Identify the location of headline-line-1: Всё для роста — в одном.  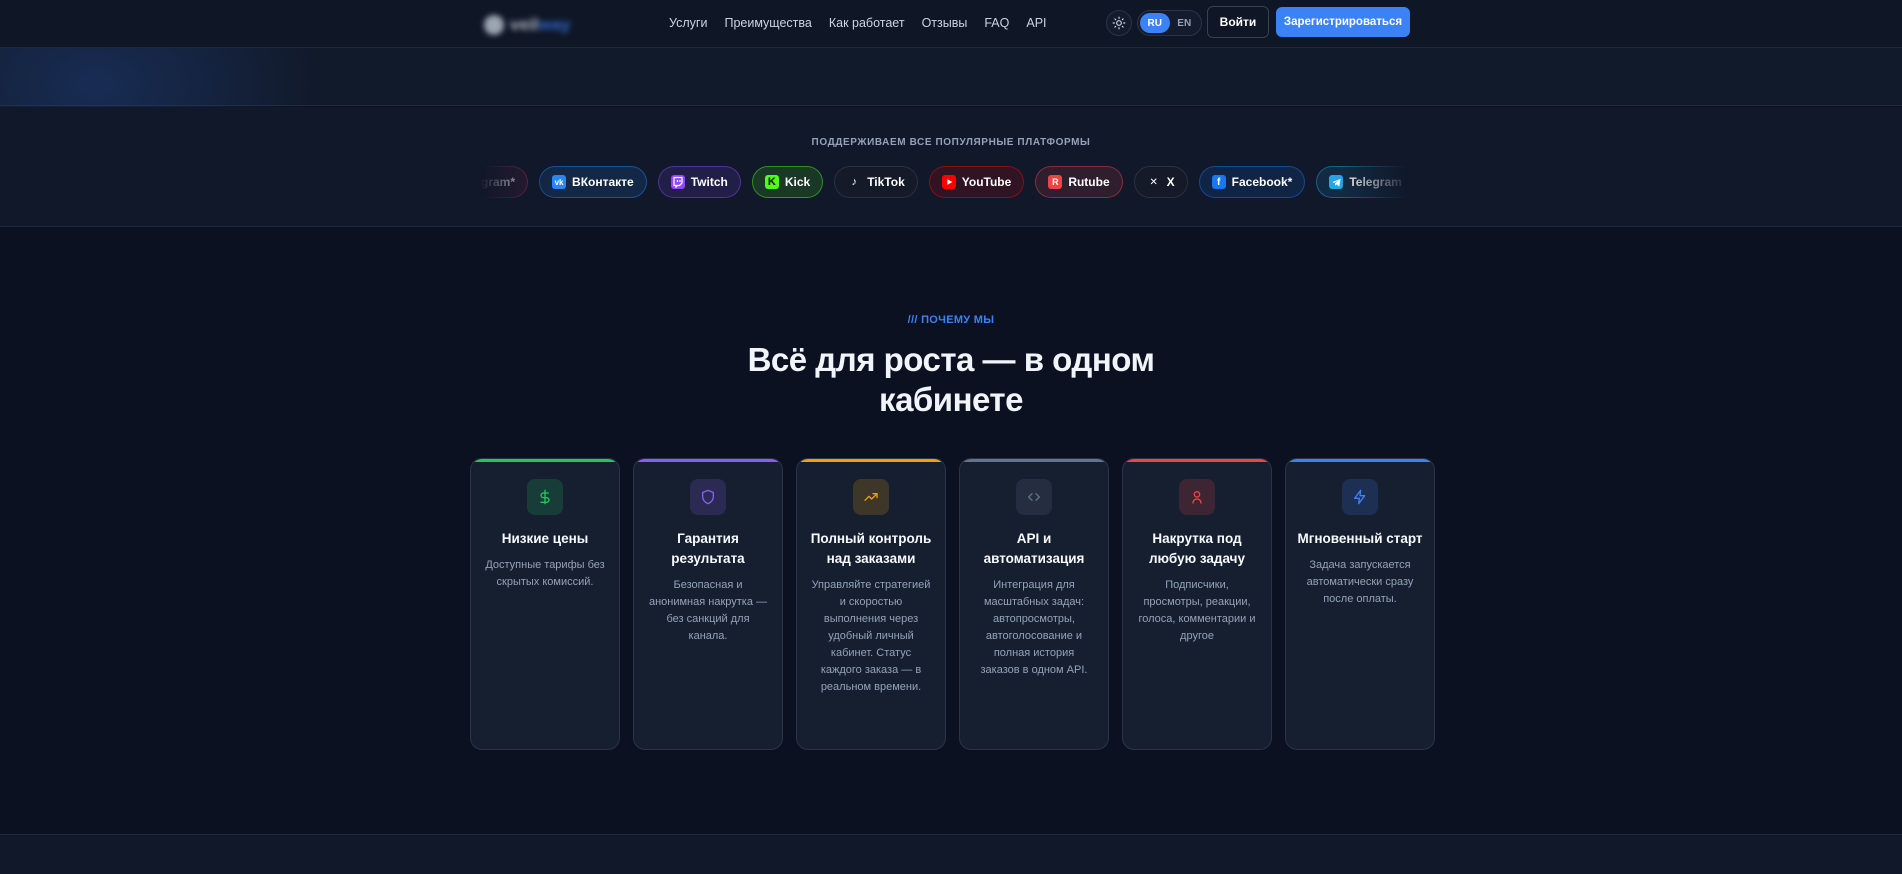
(951, 359).